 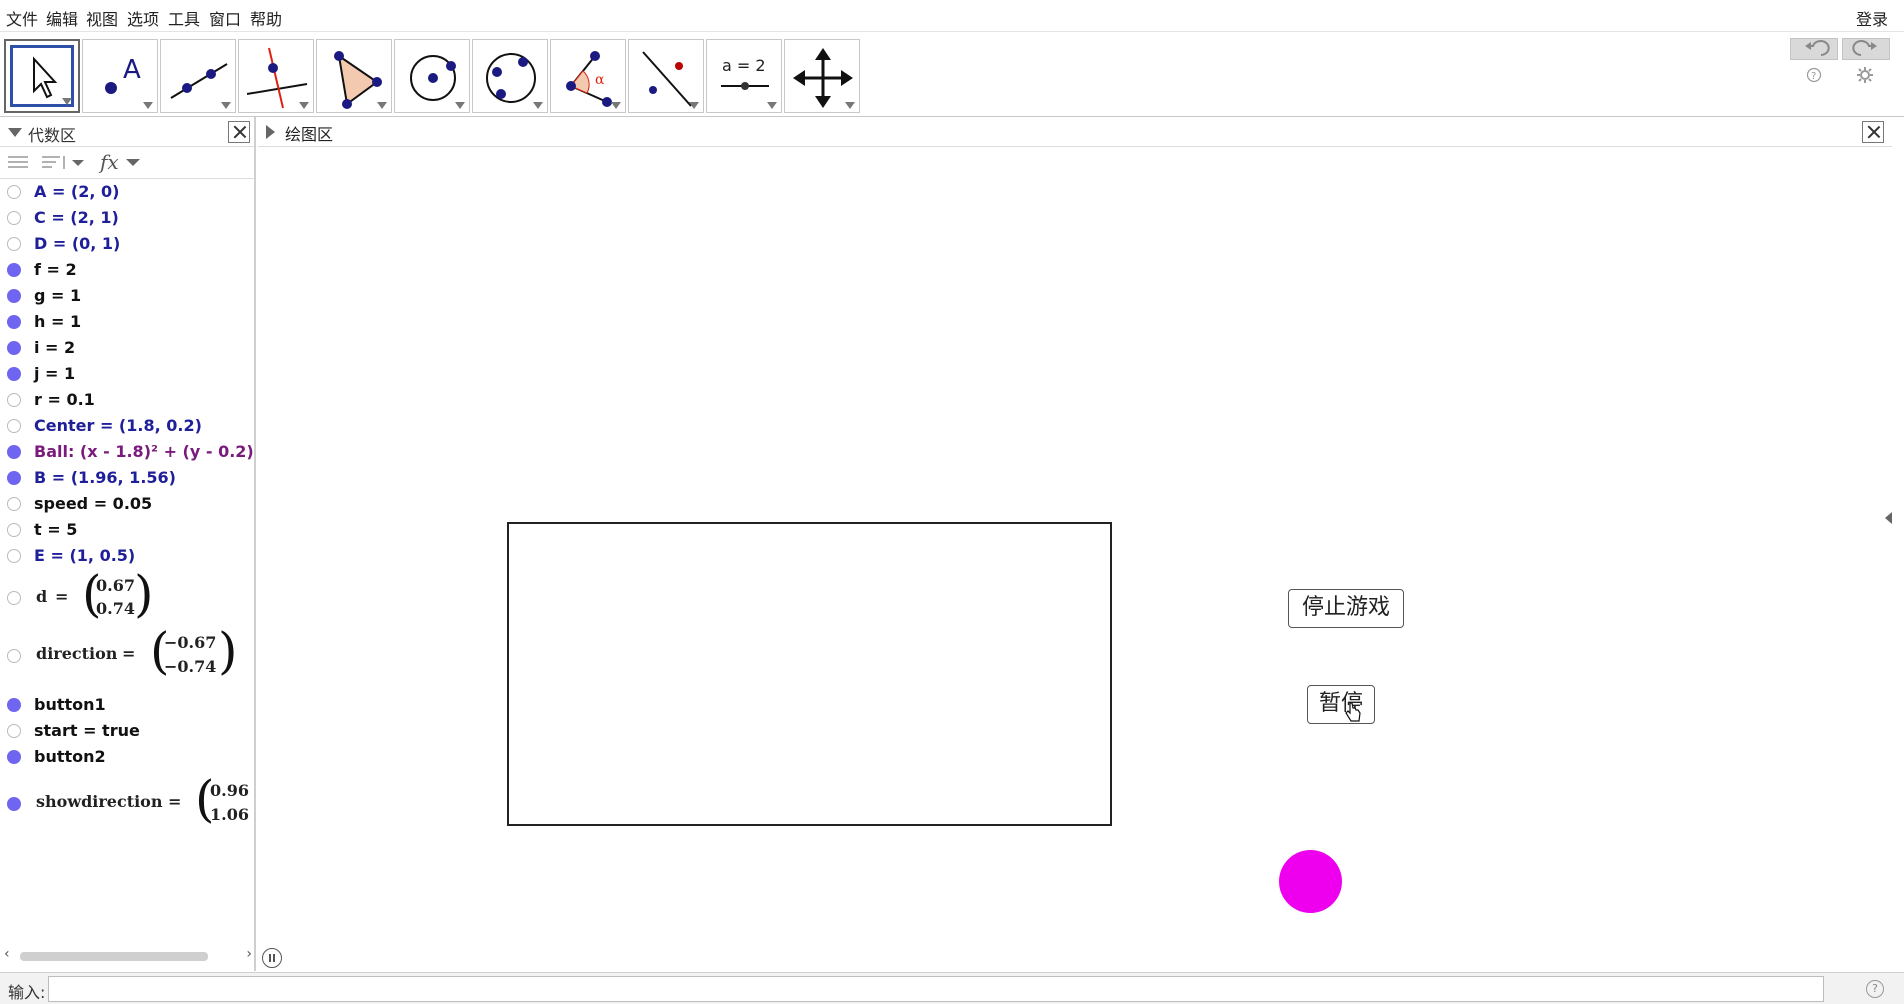 I want to click on redo-icon, so click(x=1864, y=48).